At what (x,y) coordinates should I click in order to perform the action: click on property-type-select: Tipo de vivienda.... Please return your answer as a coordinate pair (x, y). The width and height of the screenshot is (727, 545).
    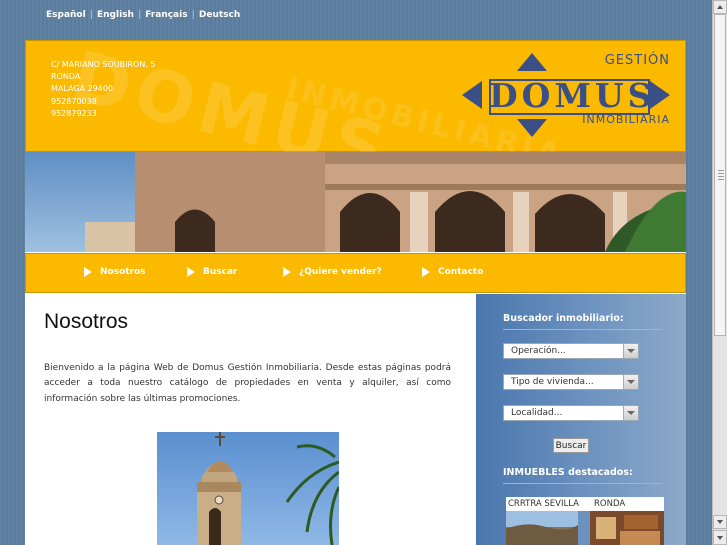
    Looking at the image, I should click on (571, 382).